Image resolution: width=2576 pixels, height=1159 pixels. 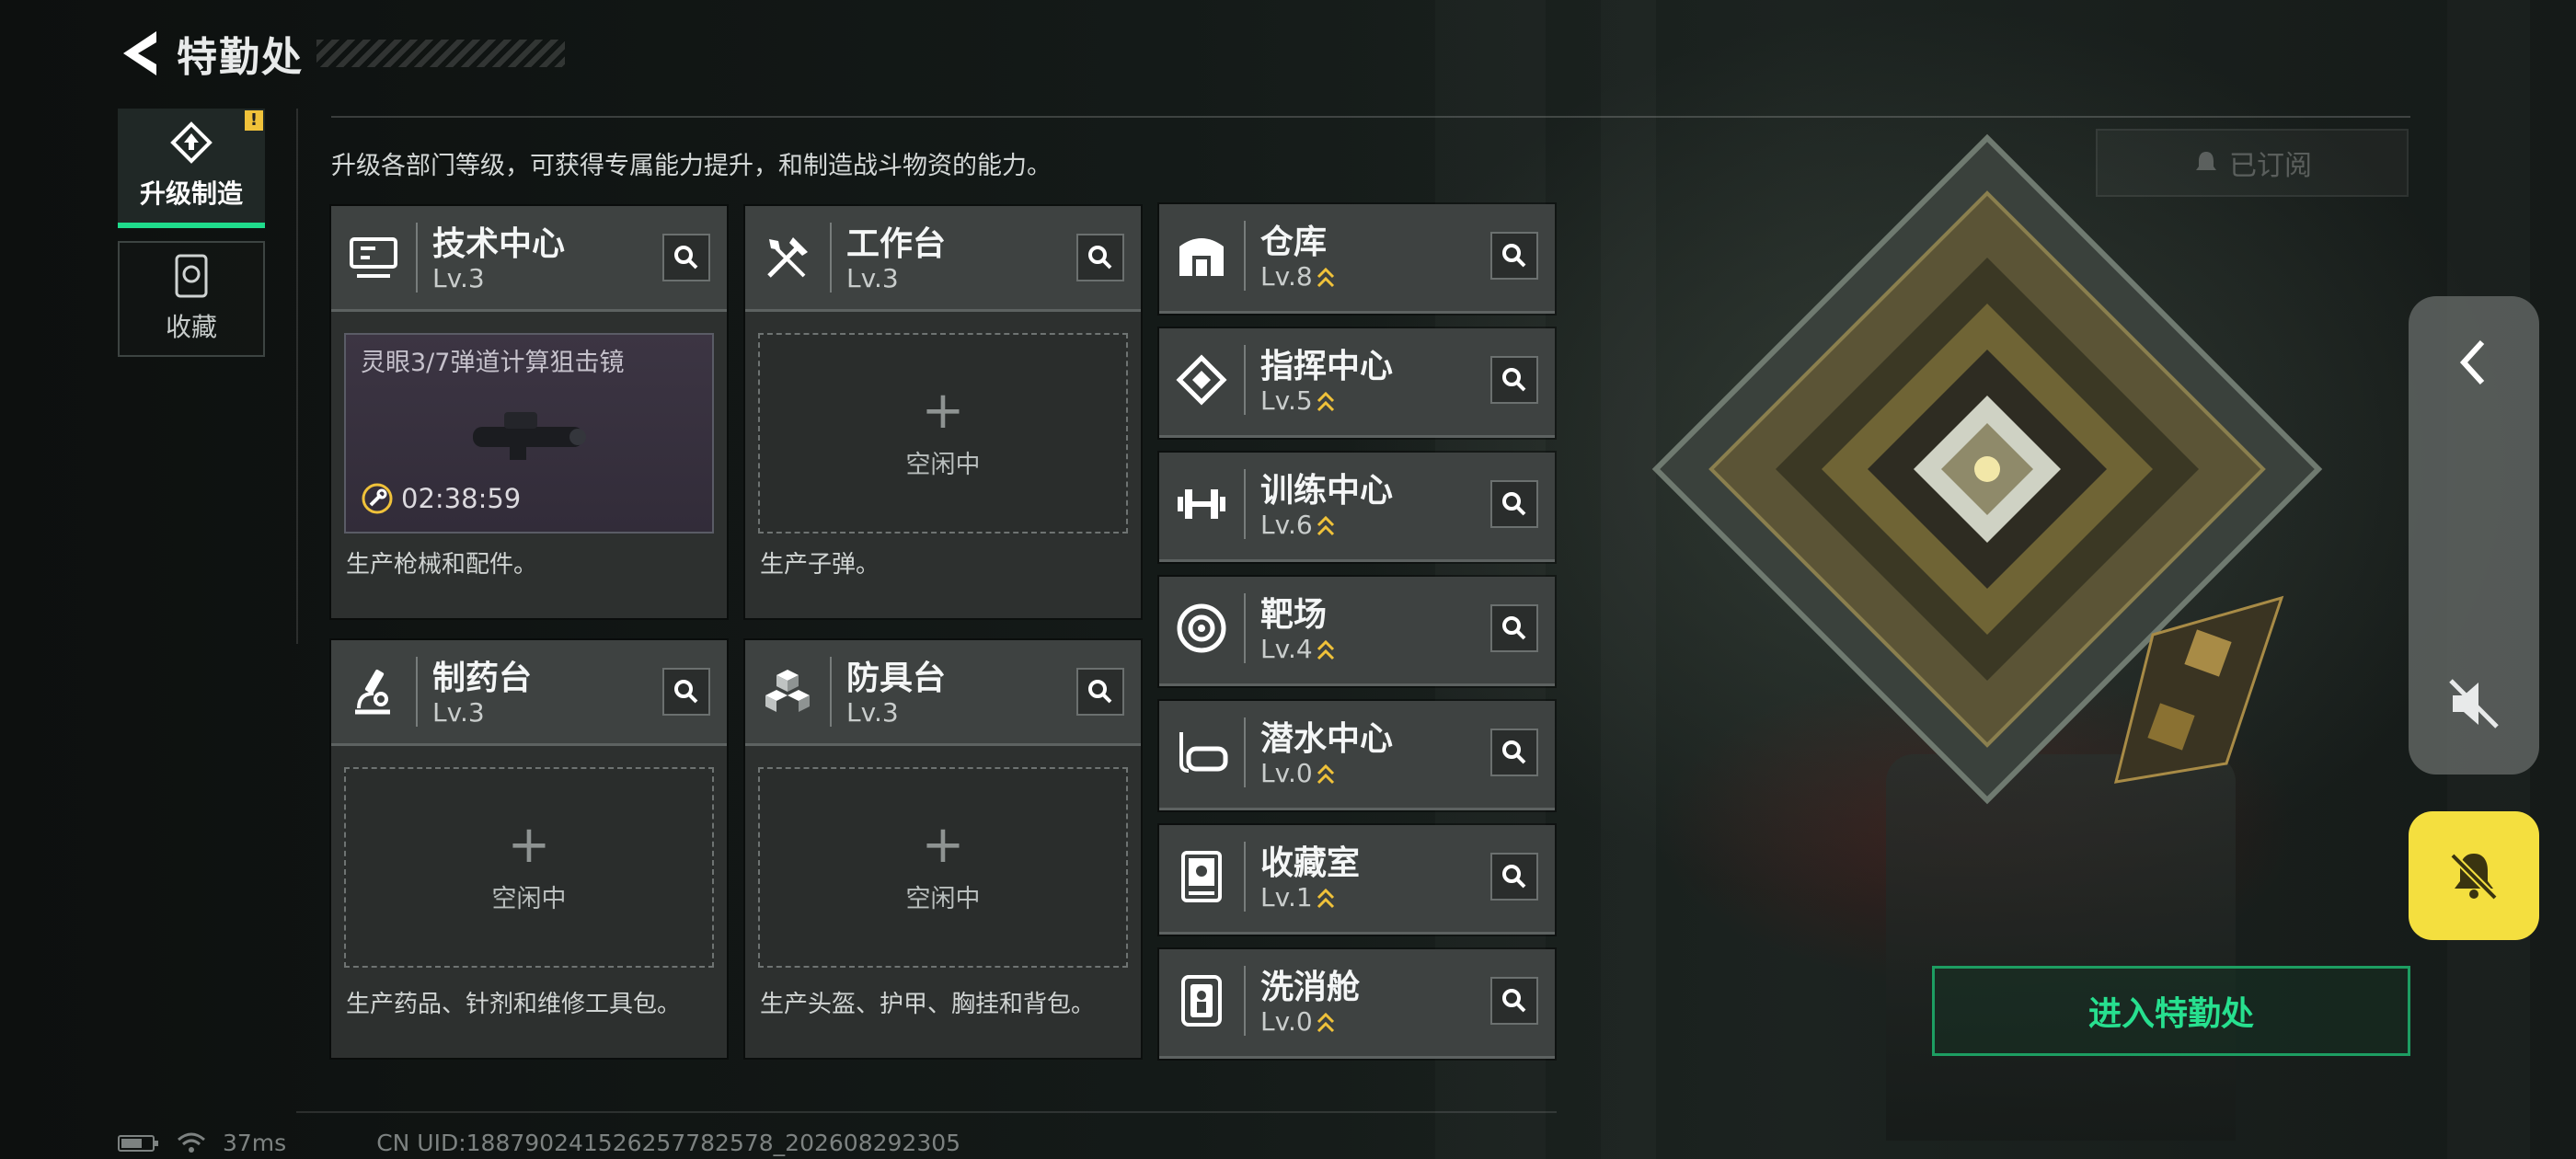 I want to click on facility-row-shooting-range: 靶场 Lv.4, so click(x=1357, y=631).